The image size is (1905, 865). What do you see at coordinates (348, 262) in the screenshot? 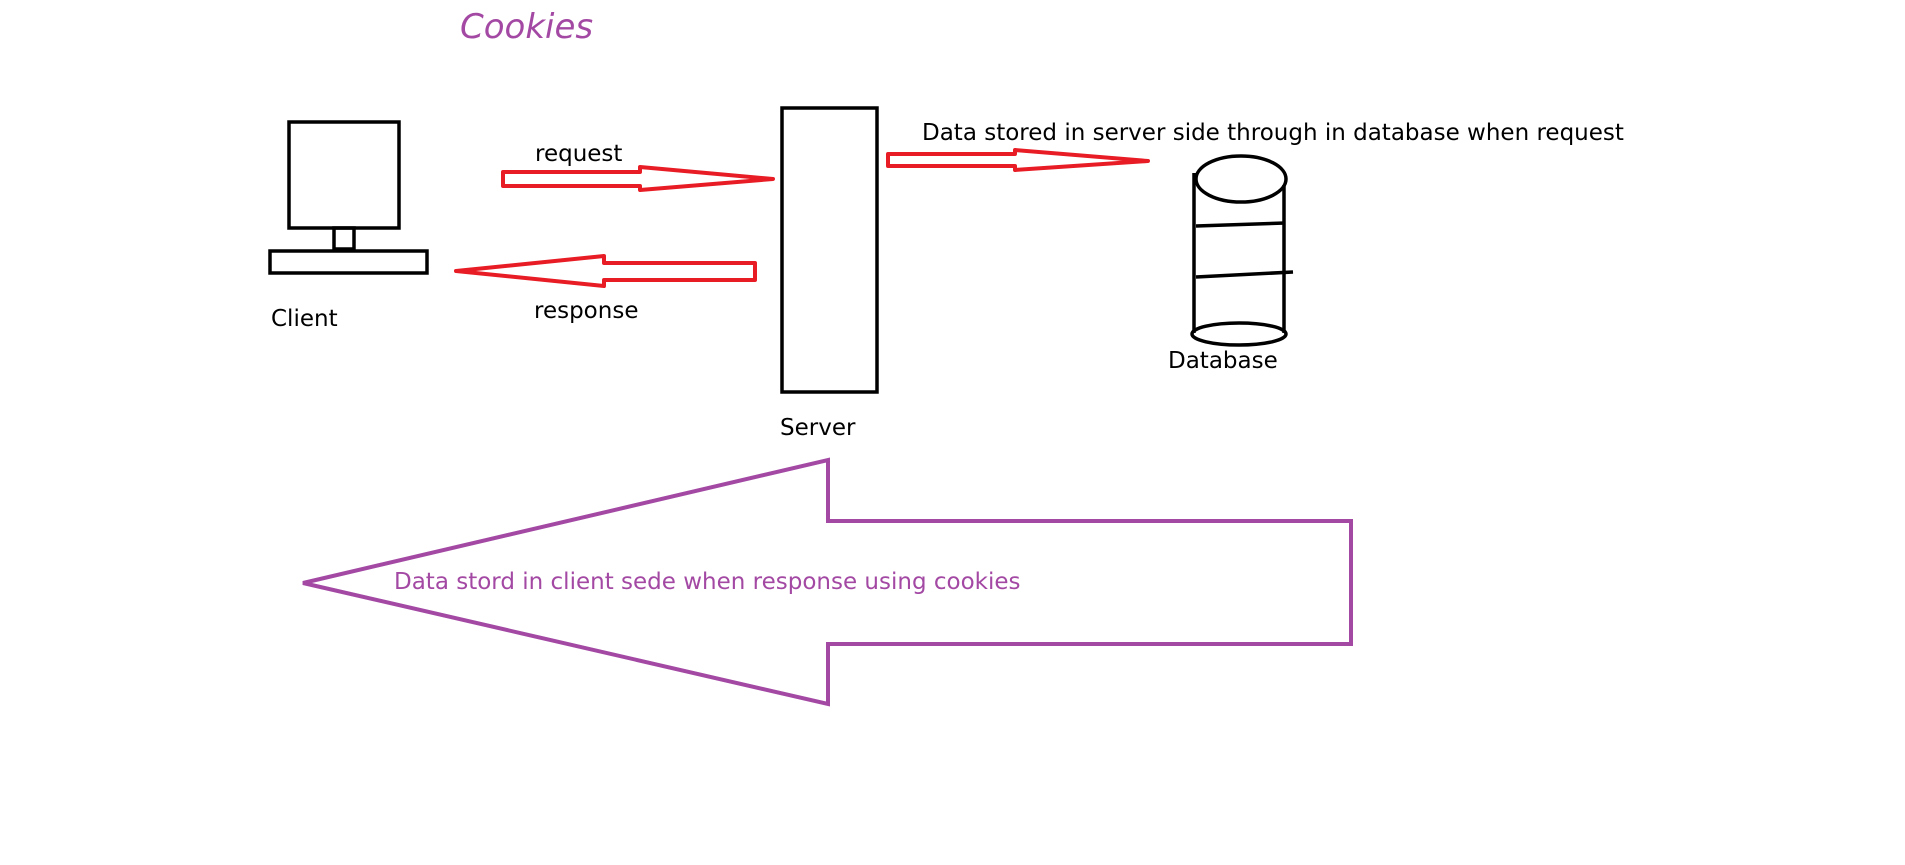
I see `client-base` at bounding box center [348, 262].